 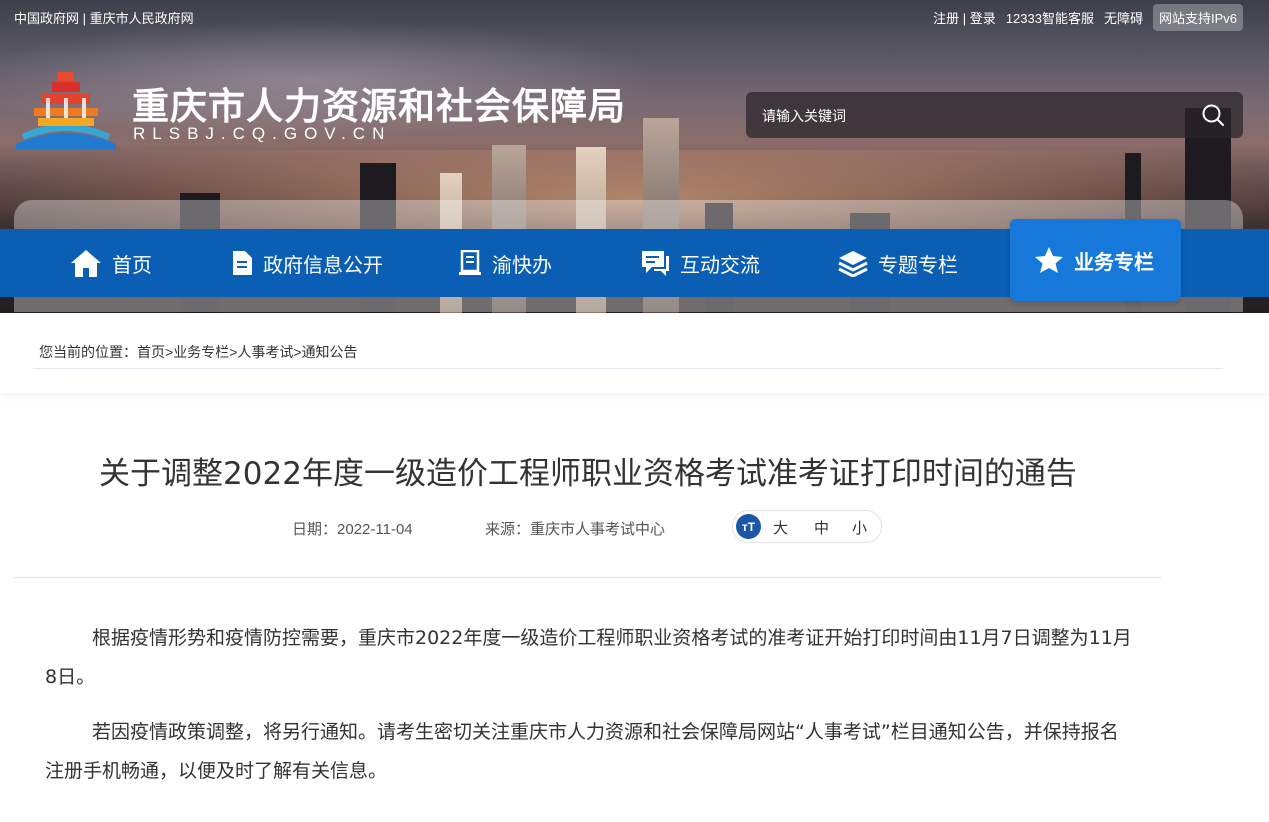 What do you see at coordinates (628, 368) in the screenshot?
I see `breadcrumb-divider` at bounding box center [628, 368].